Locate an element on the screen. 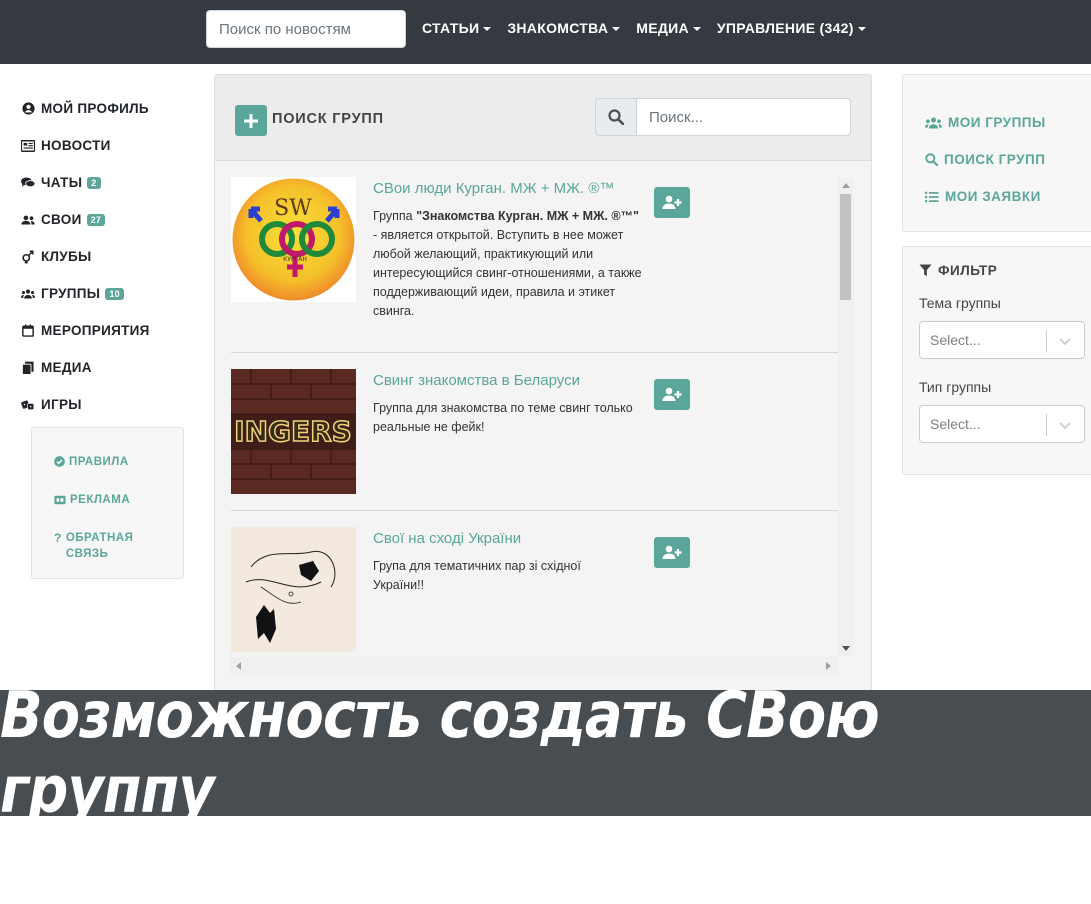 This screenshot has width=1091, height=904. sidebar-item-events: МЕРОПРИЯТИЯ is located at coordinates (106, 330).